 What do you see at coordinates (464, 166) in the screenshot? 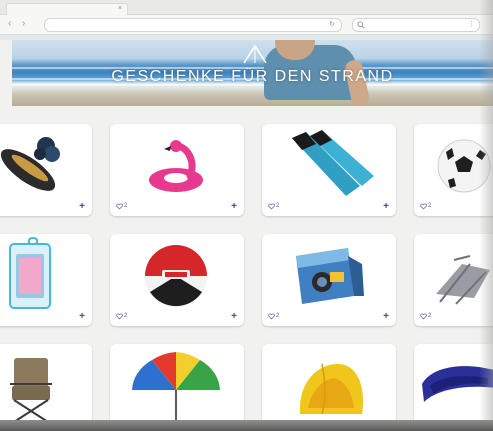
I see `product-image-soccer-ball` at bounding box center [464, 166].